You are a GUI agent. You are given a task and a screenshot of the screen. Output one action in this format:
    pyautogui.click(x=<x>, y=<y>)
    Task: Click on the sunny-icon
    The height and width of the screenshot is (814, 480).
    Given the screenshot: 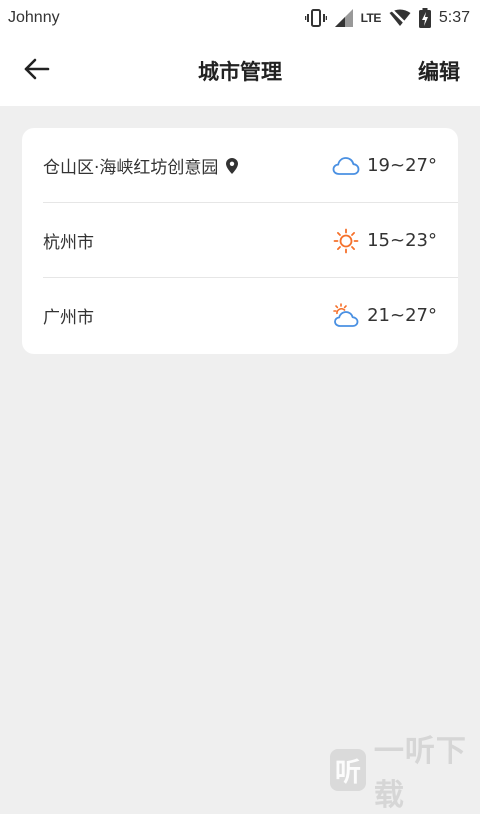 What is the action you would take?
    pyautogui.click(x=346, y=241)
    